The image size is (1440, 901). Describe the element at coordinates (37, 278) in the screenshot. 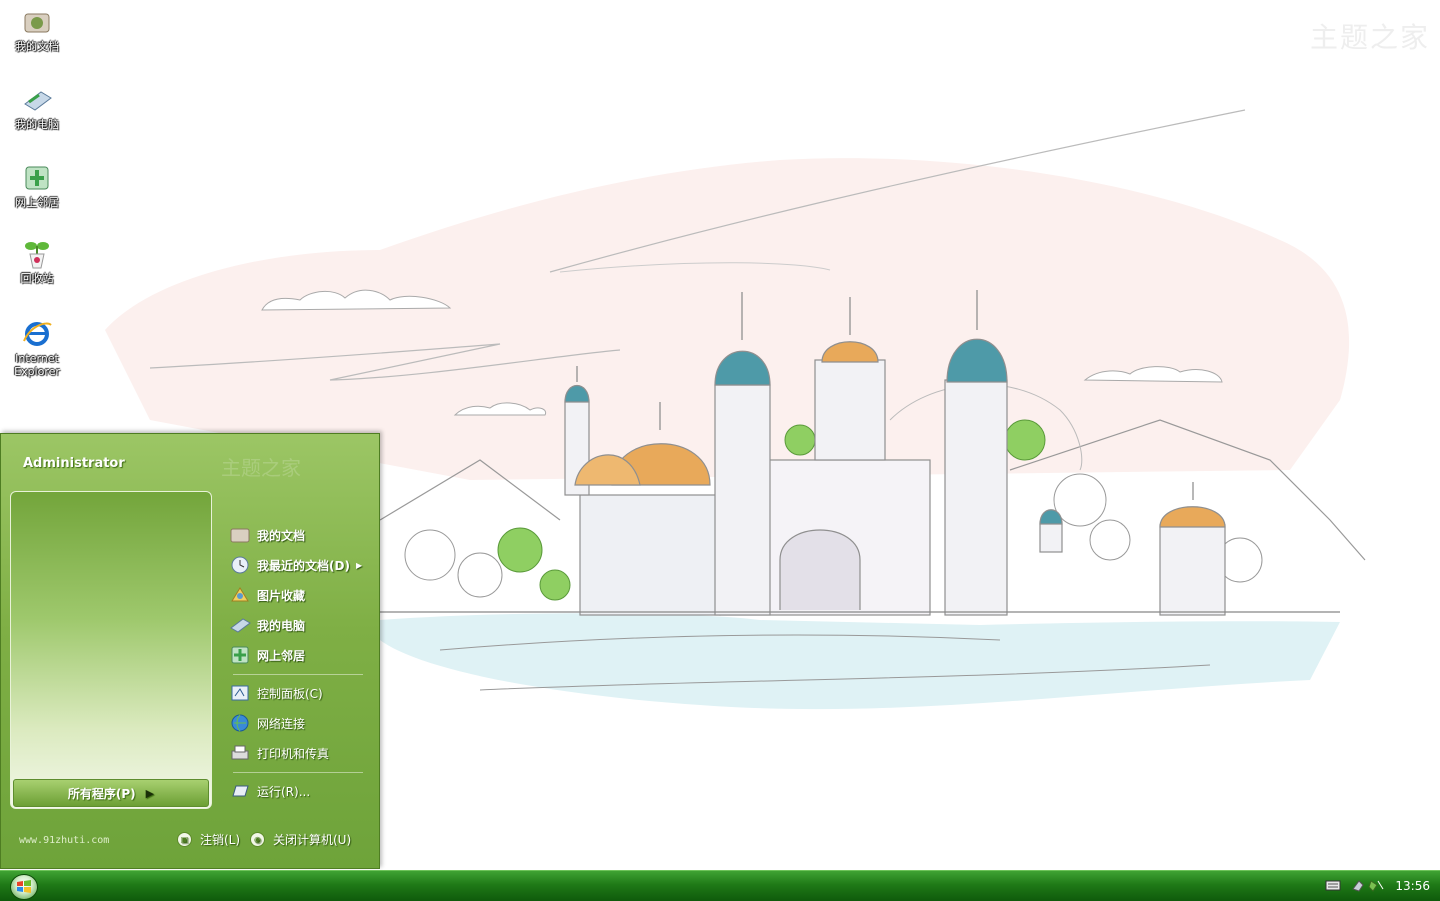

I see `desktop-icon-label: 回收站` at that location.